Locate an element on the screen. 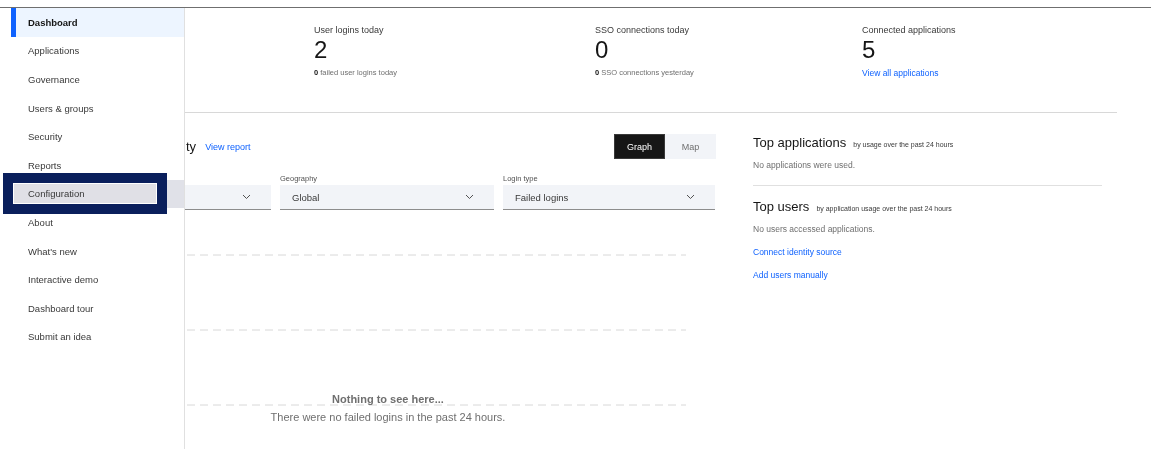 Image resolution: width=1159 pixels, height=449 pixels. view-toggle-tab: Graph is located at coordinates (639, 146).